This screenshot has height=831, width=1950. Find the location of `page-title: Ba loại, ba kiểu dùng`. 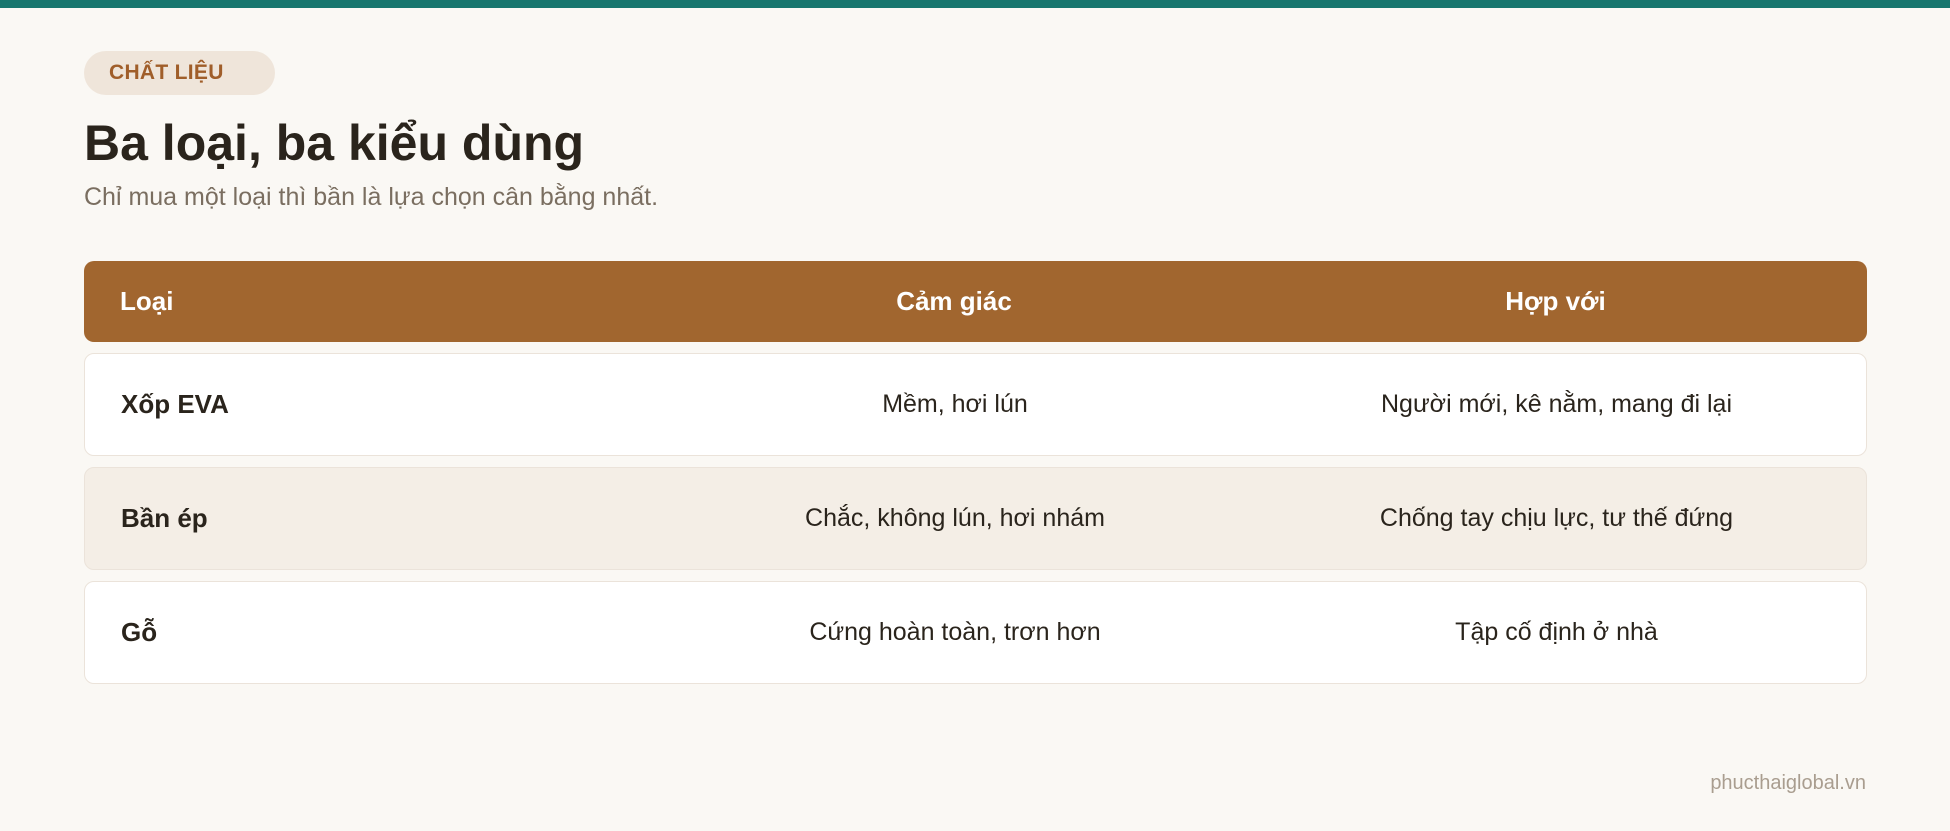

page-title: Ba loại, ba kiểu dùng is located at coordinates (334, 143).